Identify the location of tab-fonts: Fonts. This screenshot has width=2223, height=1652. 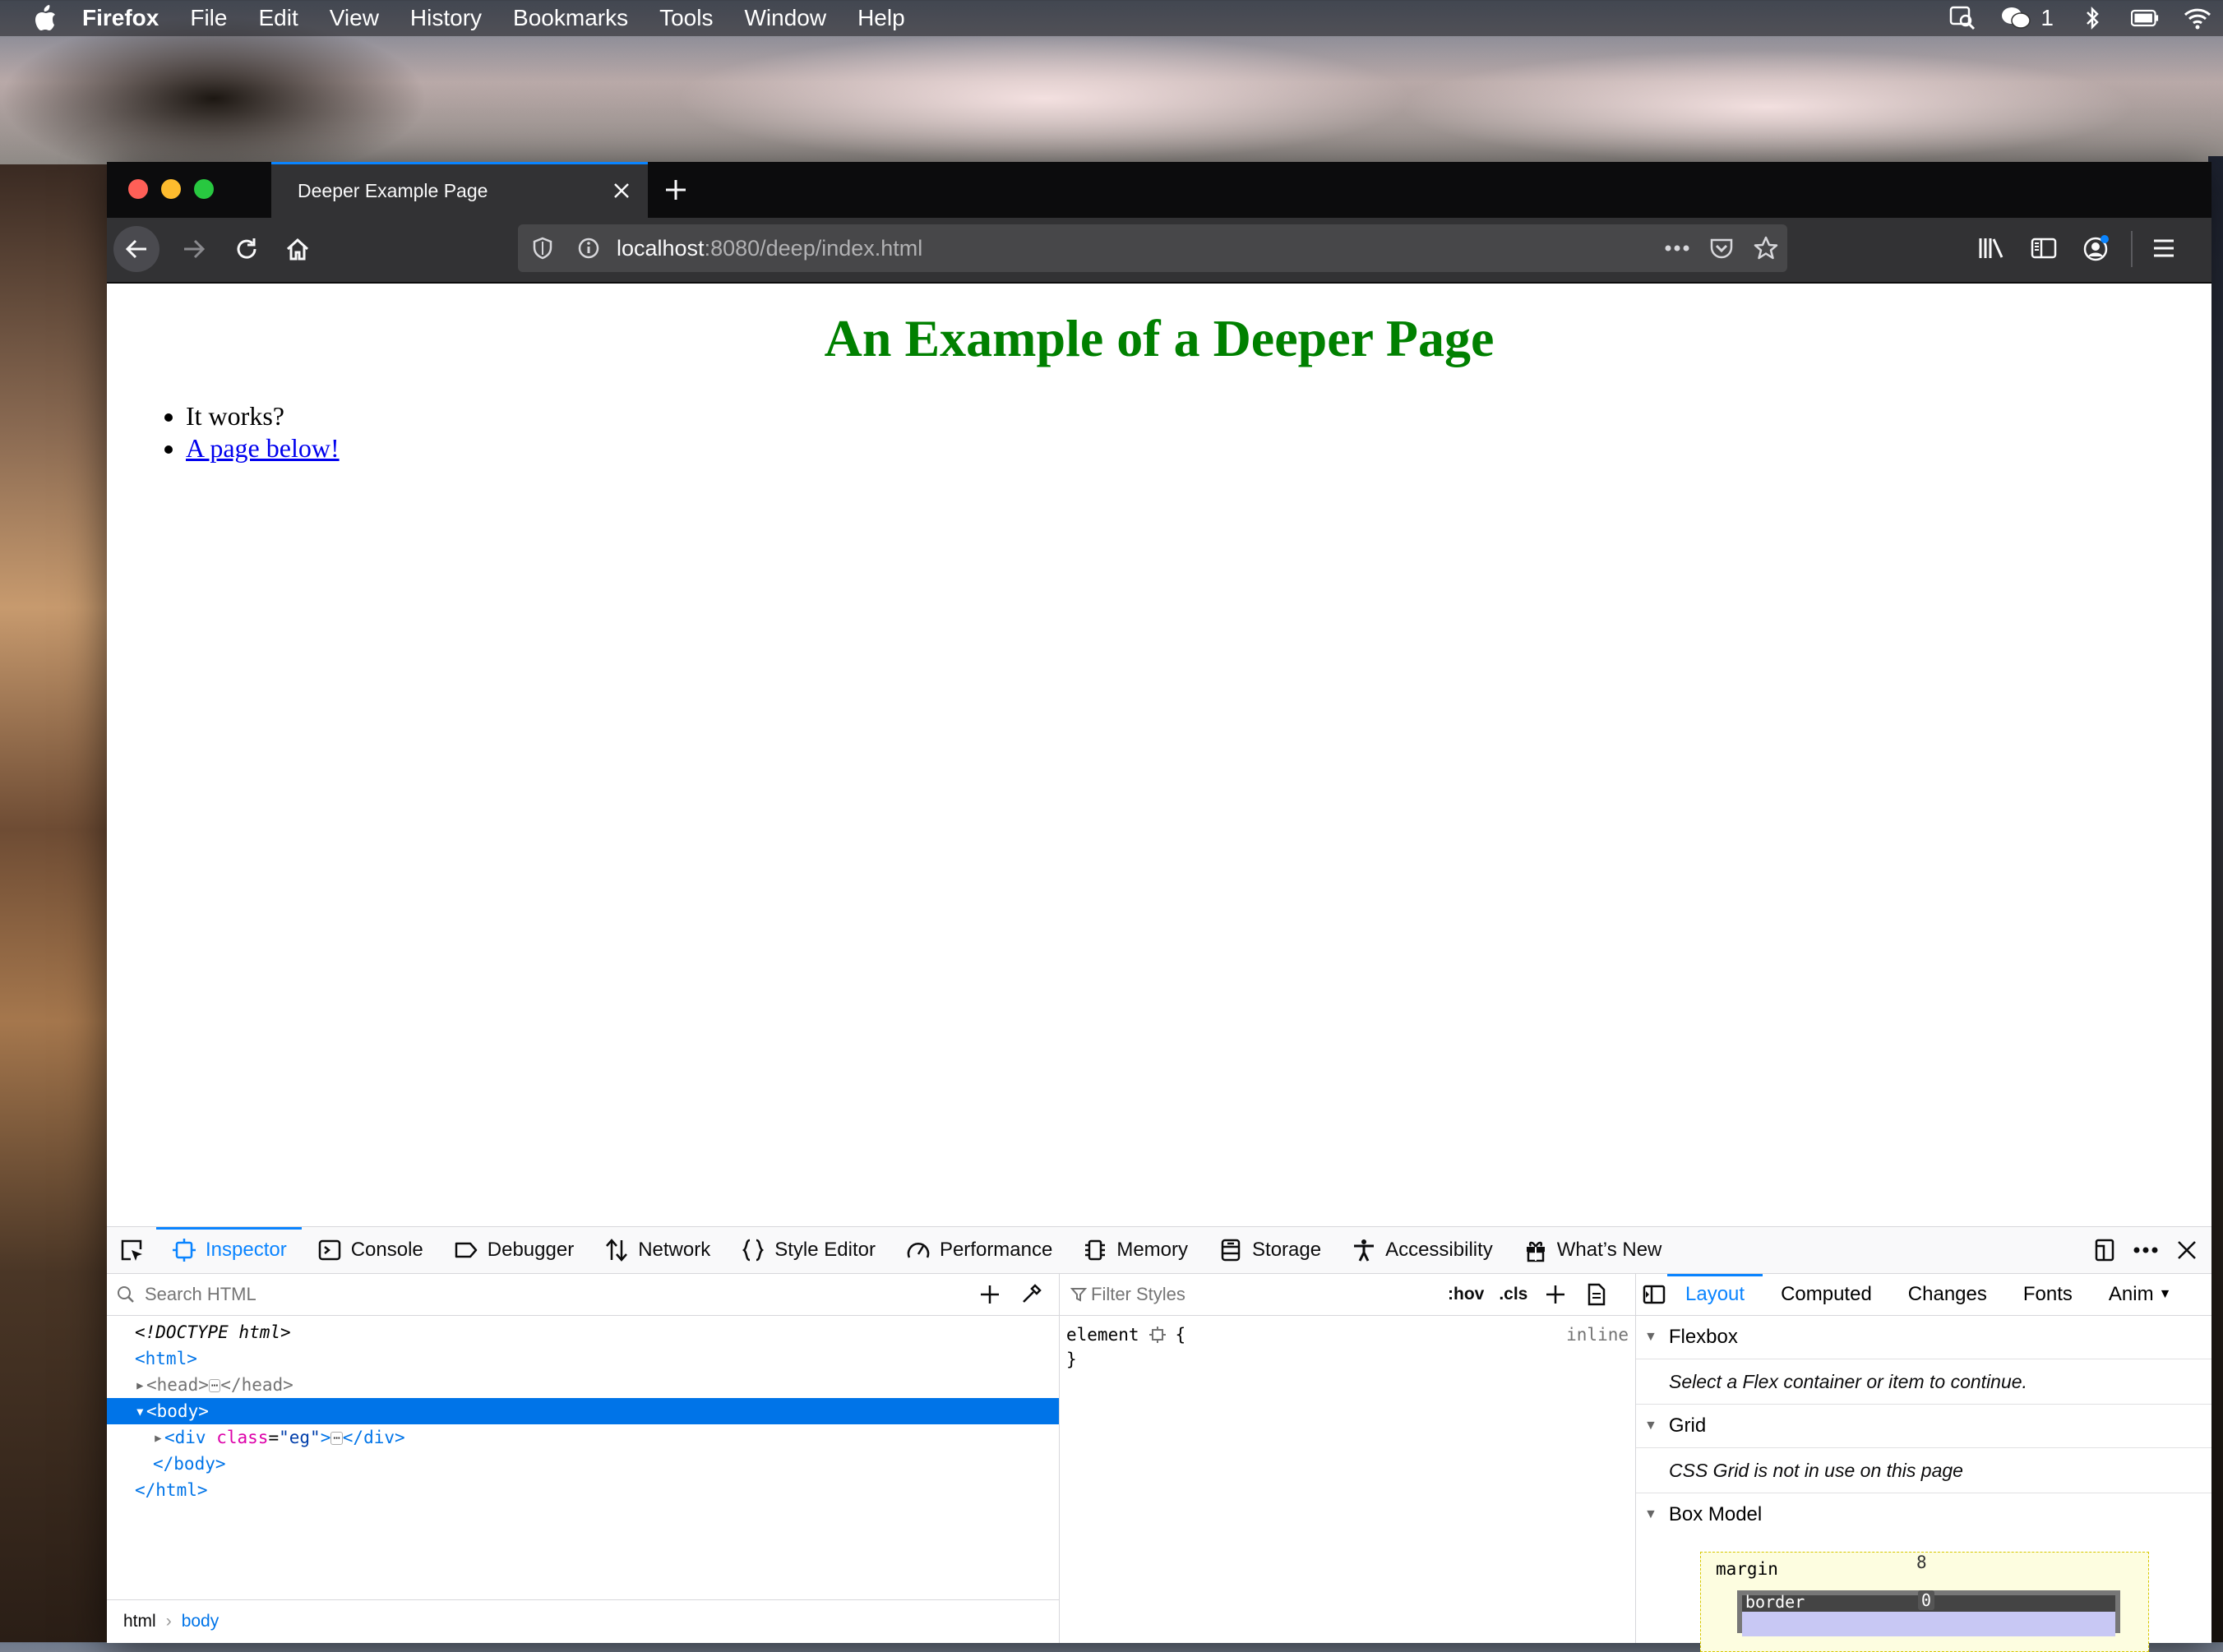
(2048, 1294).